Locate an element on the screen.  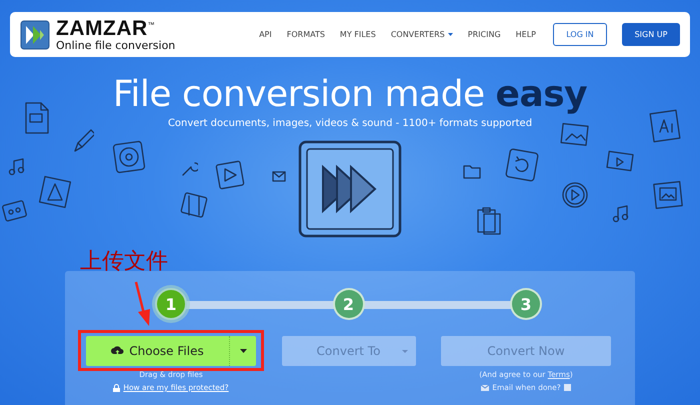
lock-icon is located at coordinates (116, 388).